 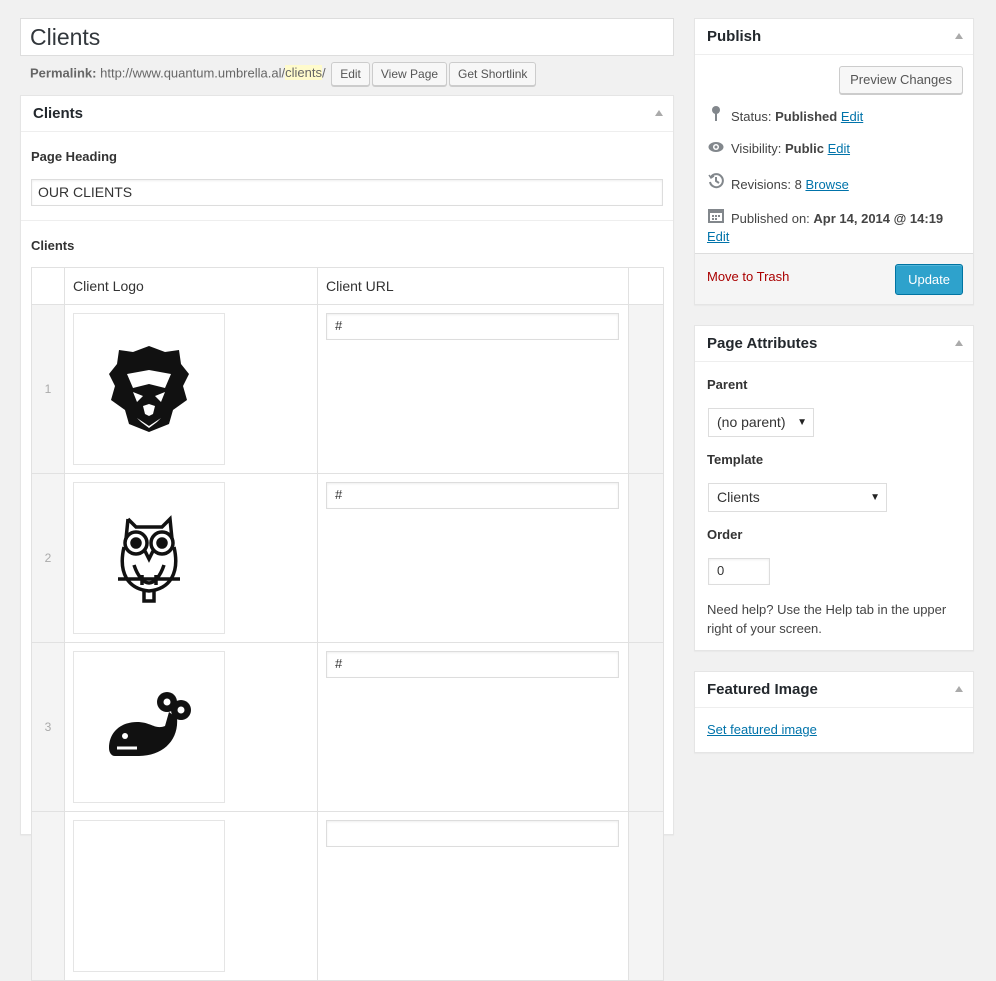 I want to click on clients-metabox-header: Clients, so click(x=347, y=114).